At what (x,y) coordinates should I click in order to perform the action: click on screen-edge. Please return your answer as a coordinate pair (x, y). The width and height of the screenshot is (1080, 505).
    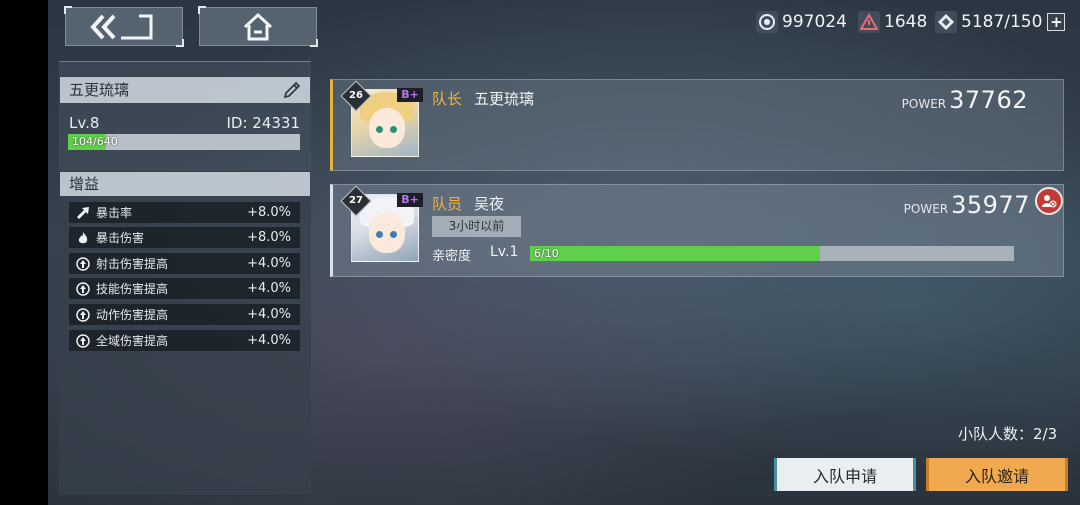
    Looking at the image, I should click on (24, 252).